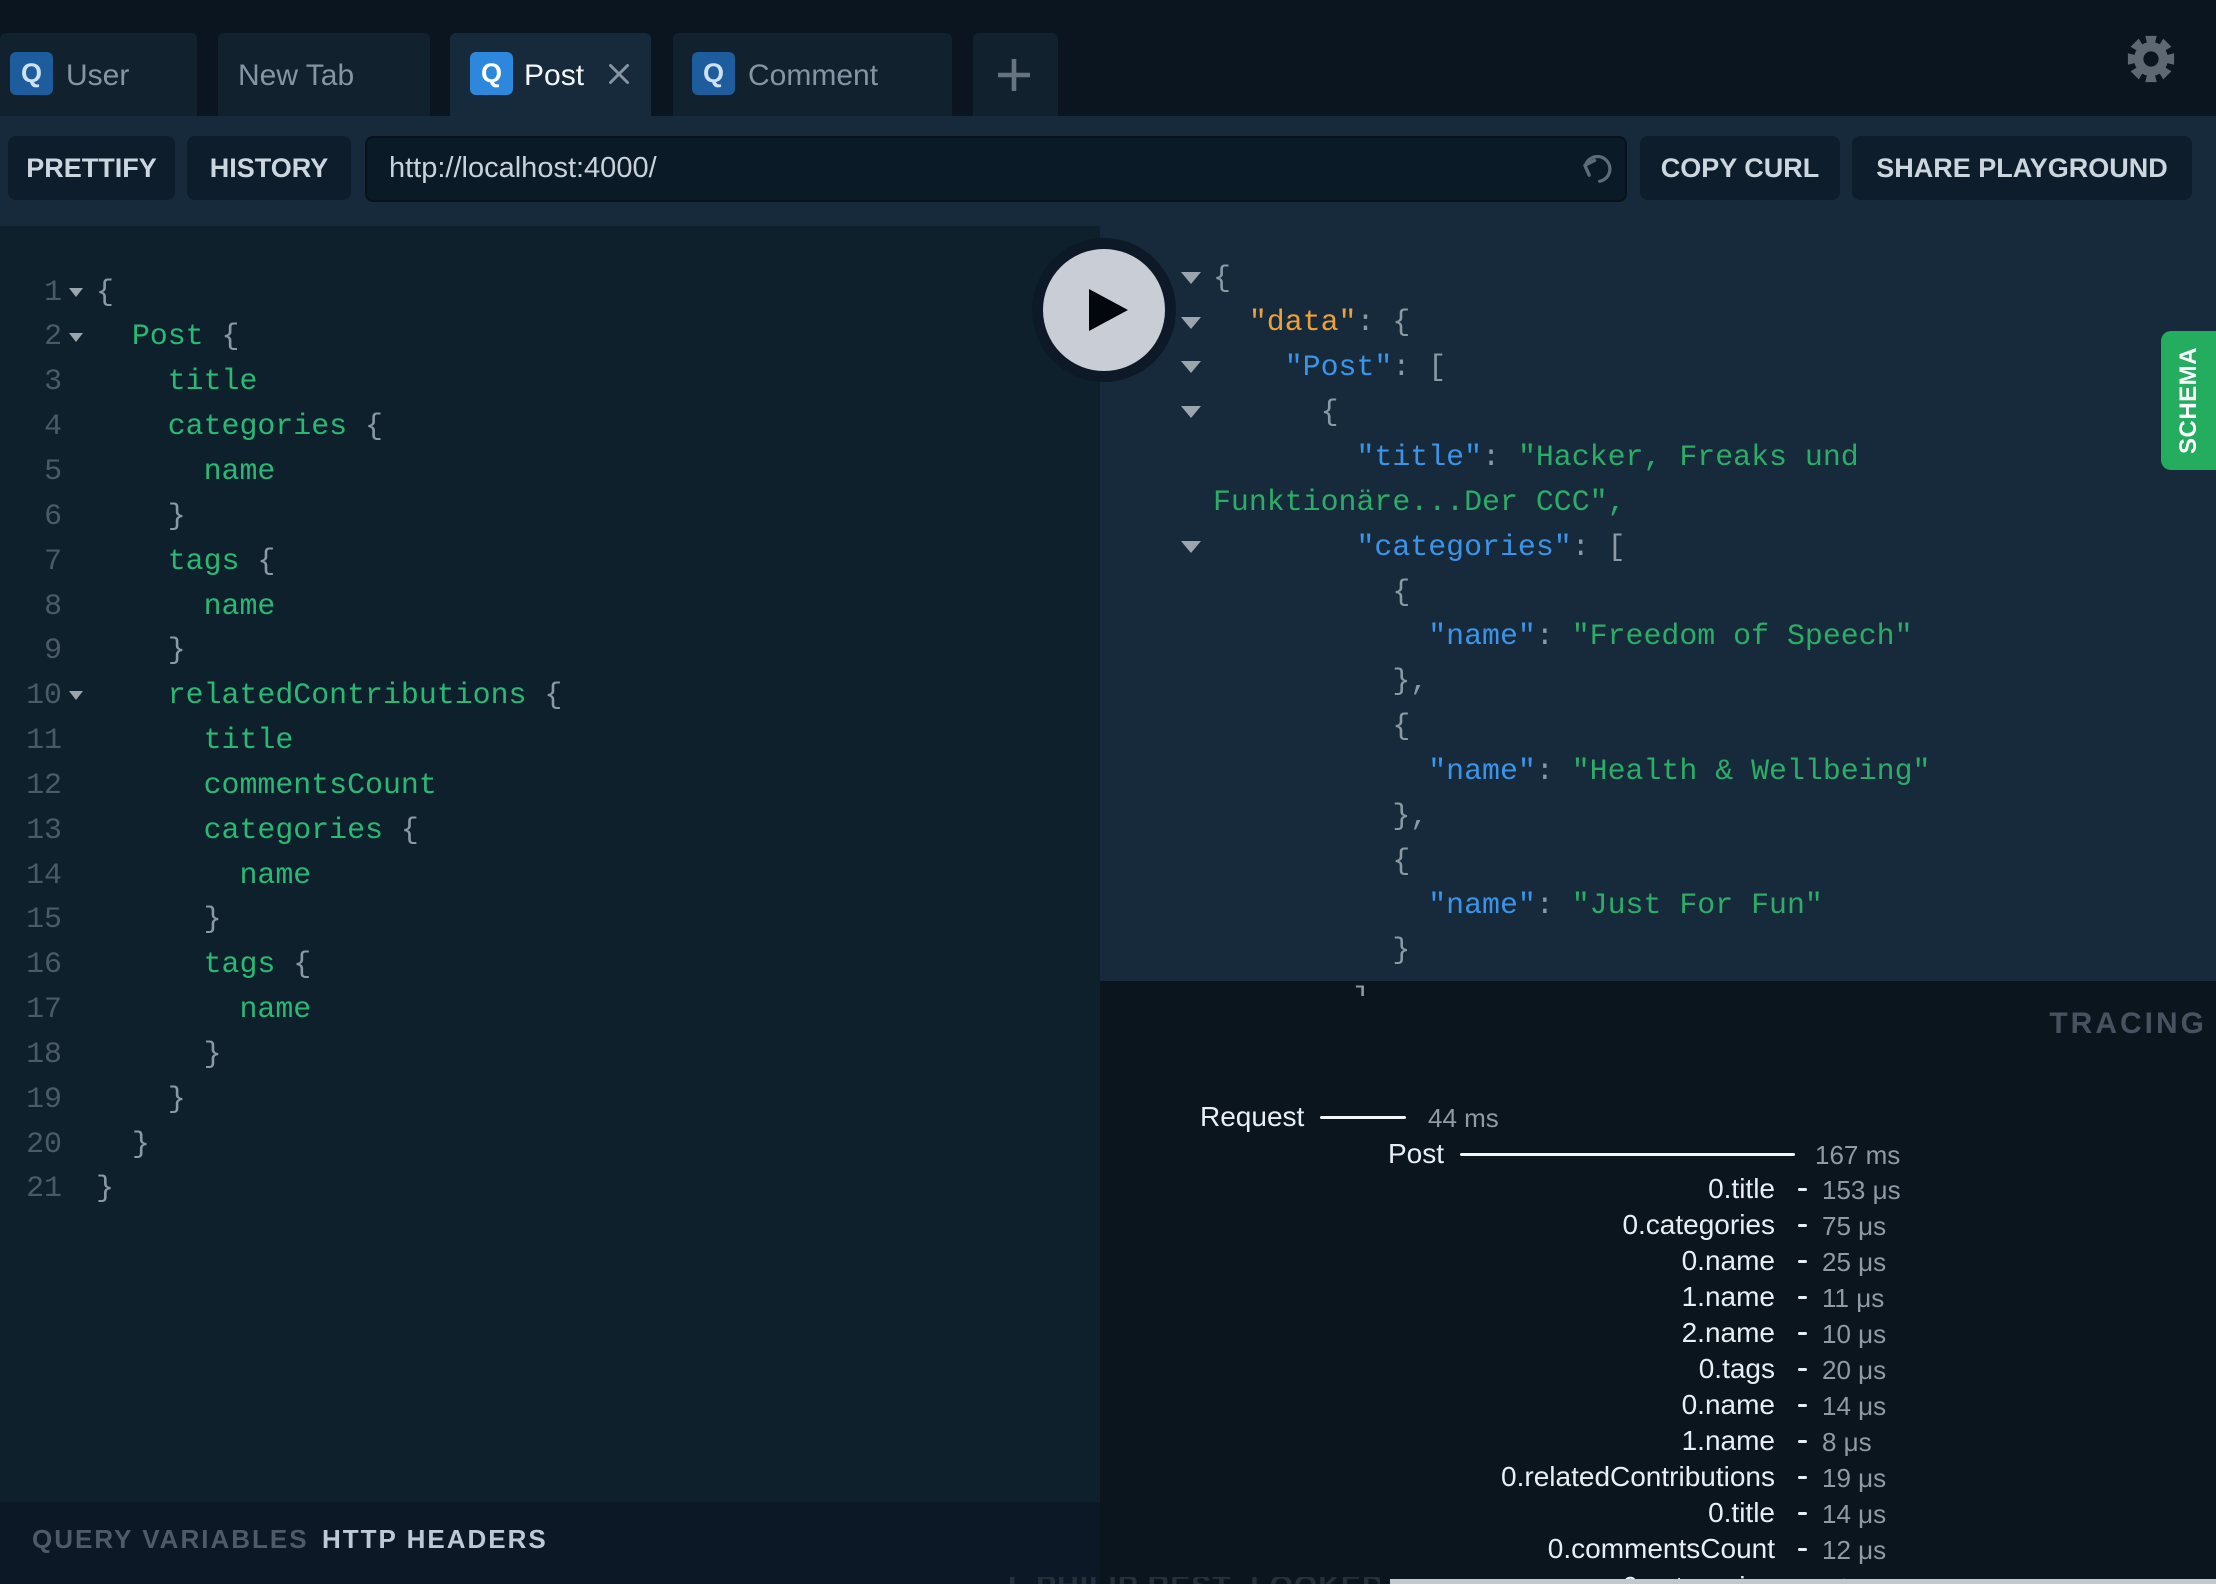 The height and width of the screenshot is (1584, 2216). I want to click on svg-text: SCHEMA, so click(2188, 400).